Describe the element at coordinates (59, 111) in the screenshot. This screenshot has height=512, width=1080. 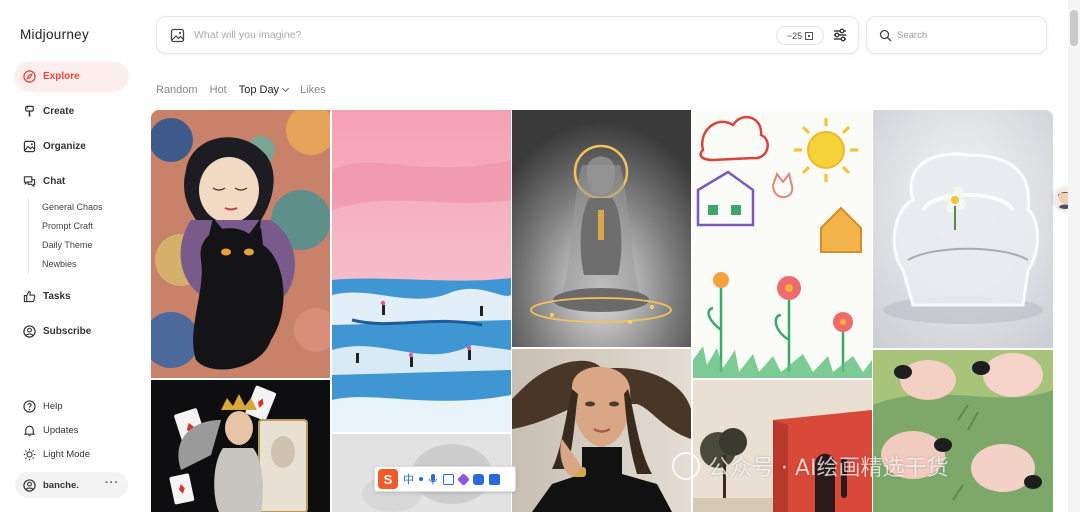
I see `sidebar-item-label: Create` at that location.